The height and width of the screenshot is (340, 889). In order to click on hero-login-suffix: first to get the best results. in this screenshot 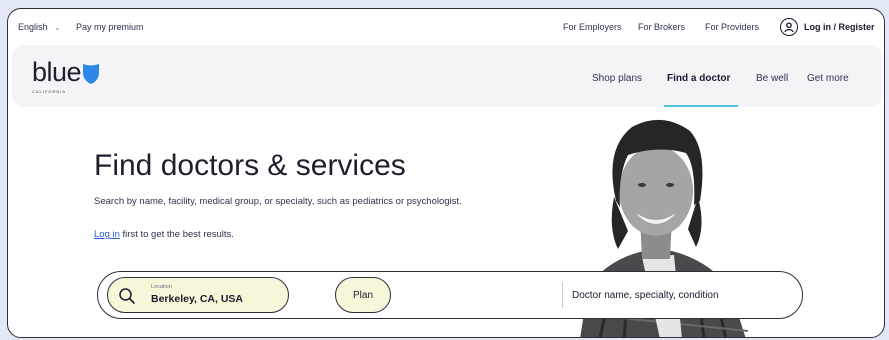, I will do `click(176, 234)`.